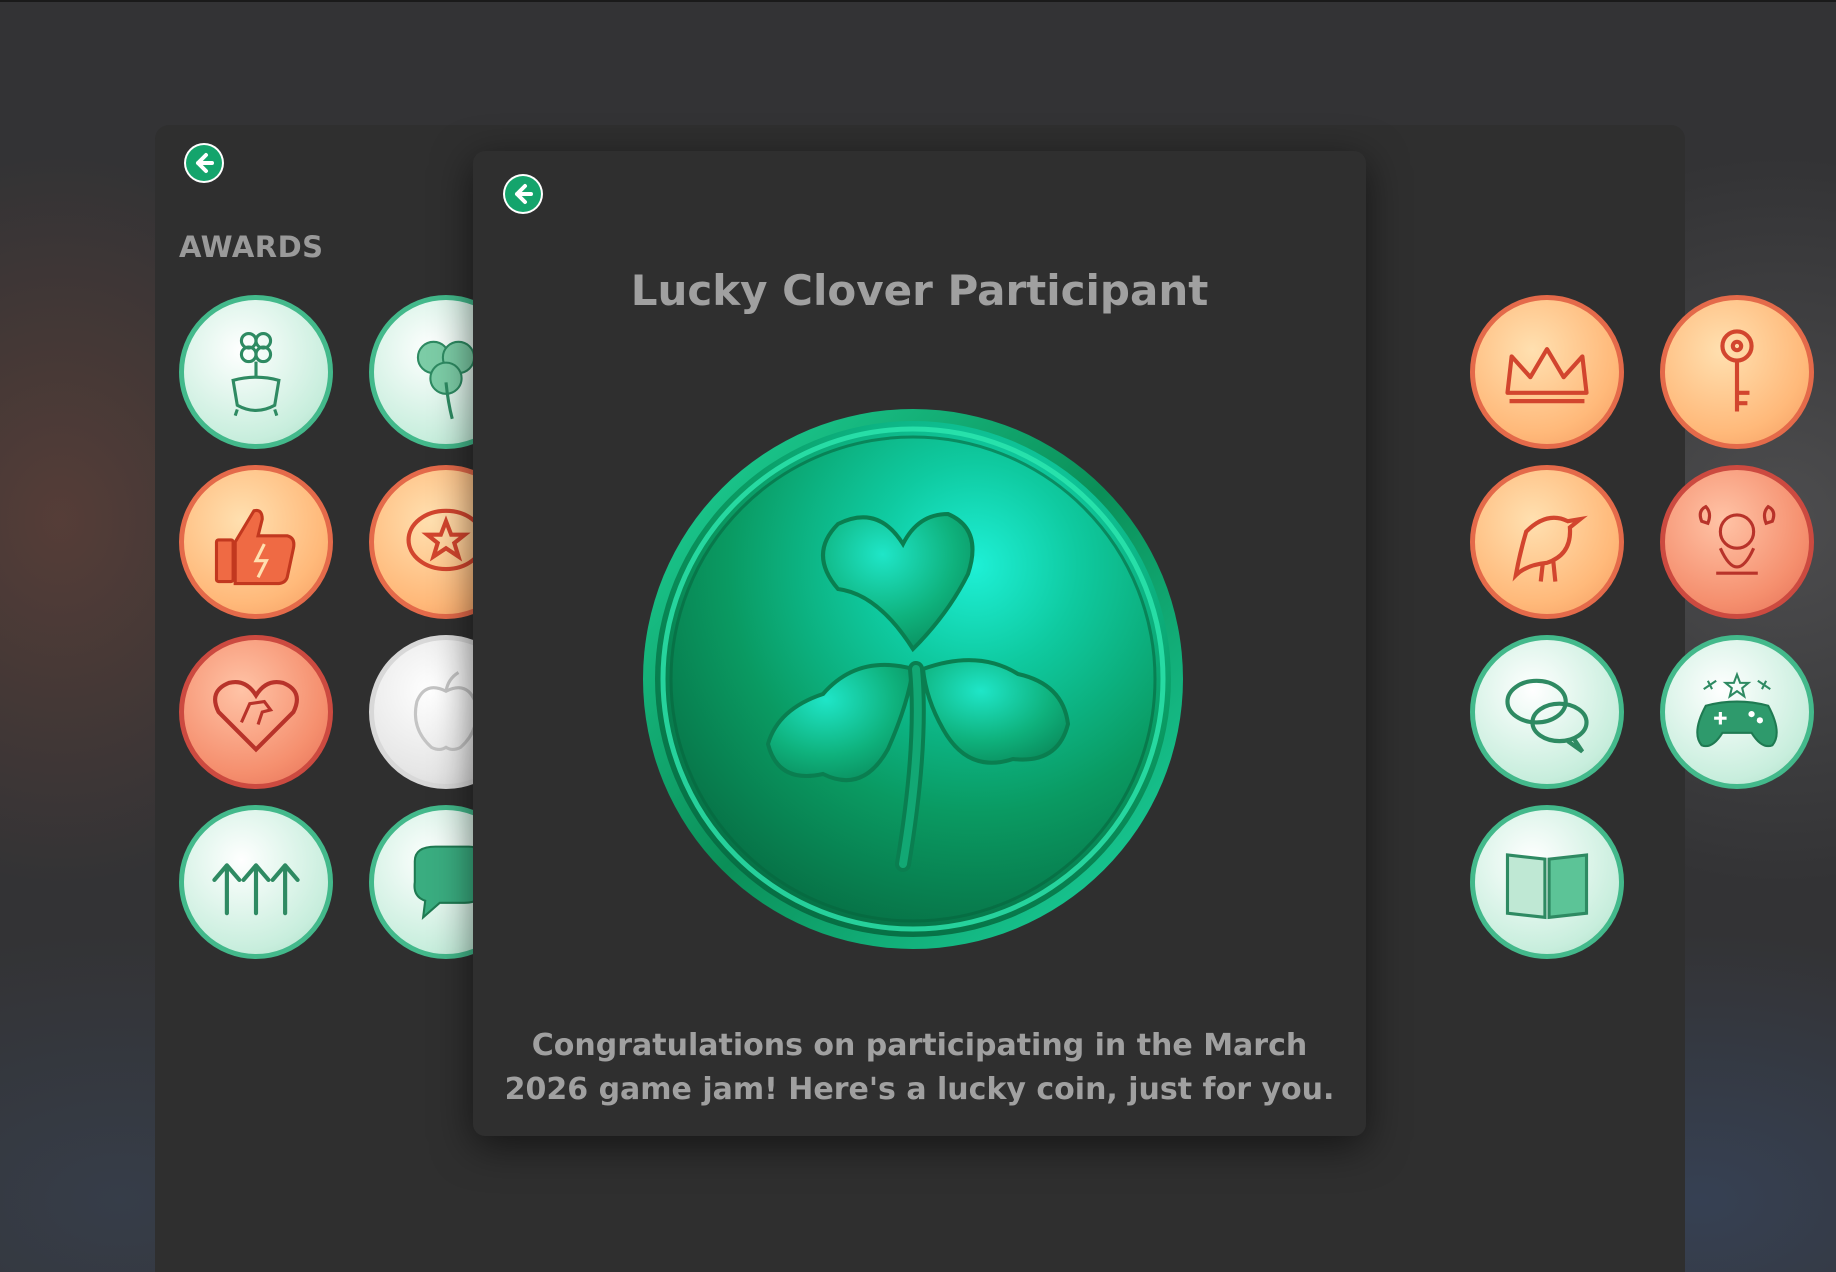 This screenshot has width=1836, height=1272. What do you see at coordinates (1550, 548) in the screenshot?
I see `bird-icon` at bounding box center [1550, 548].